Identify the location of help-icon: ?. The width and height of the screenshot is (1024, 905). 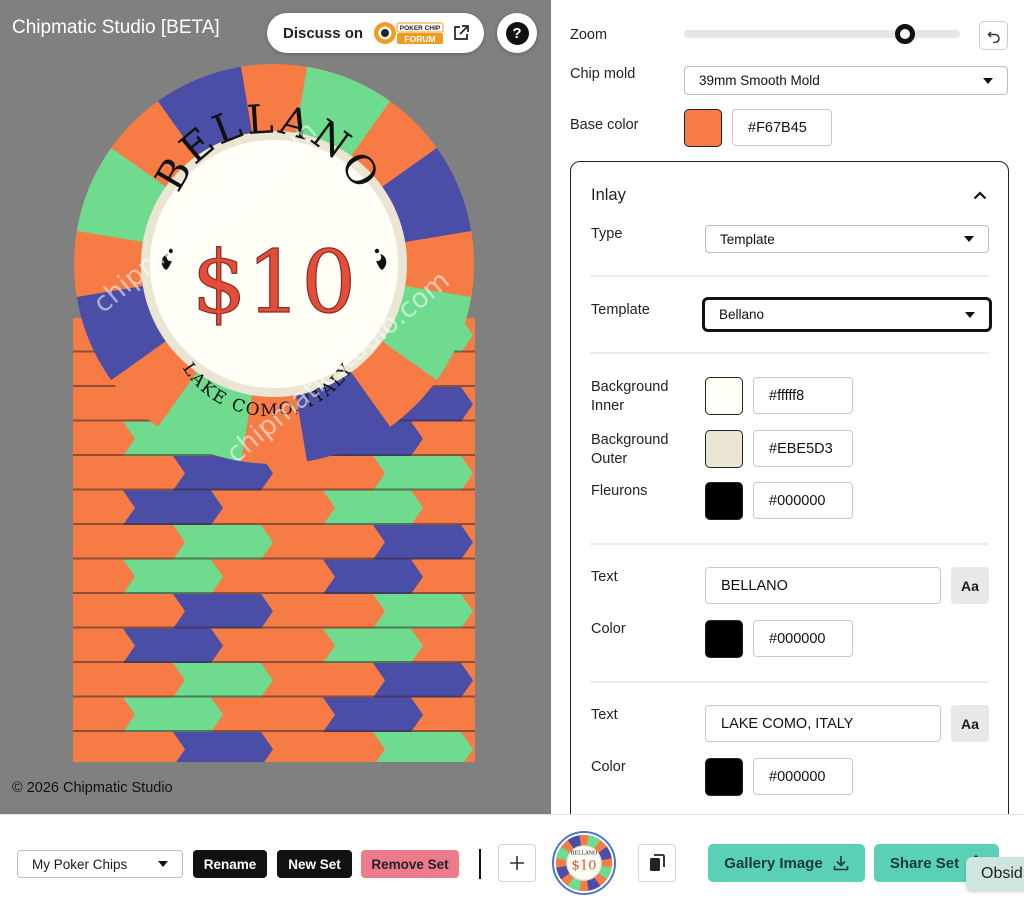
(517, 33).